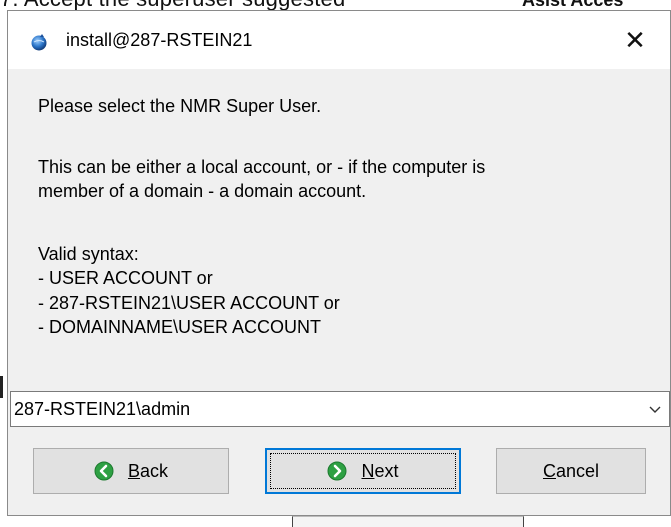 The image size is (671, 527). I want to click on arrow-left-circle-icon, so click(104, 471).